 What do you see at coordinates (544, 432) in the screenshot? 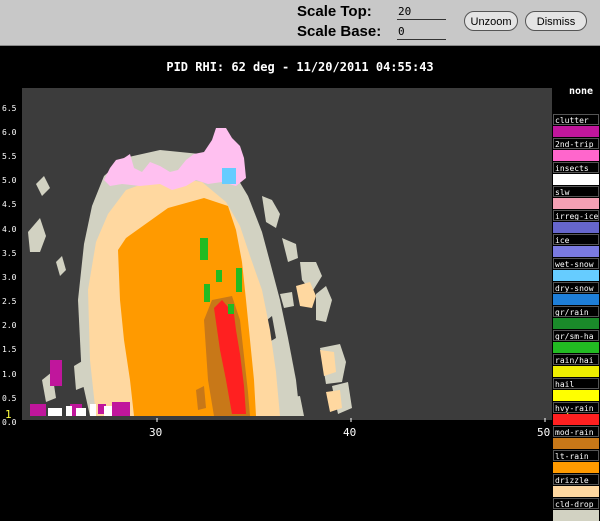
I see `x-tick-label: 50` at bounding box center [544, 432].